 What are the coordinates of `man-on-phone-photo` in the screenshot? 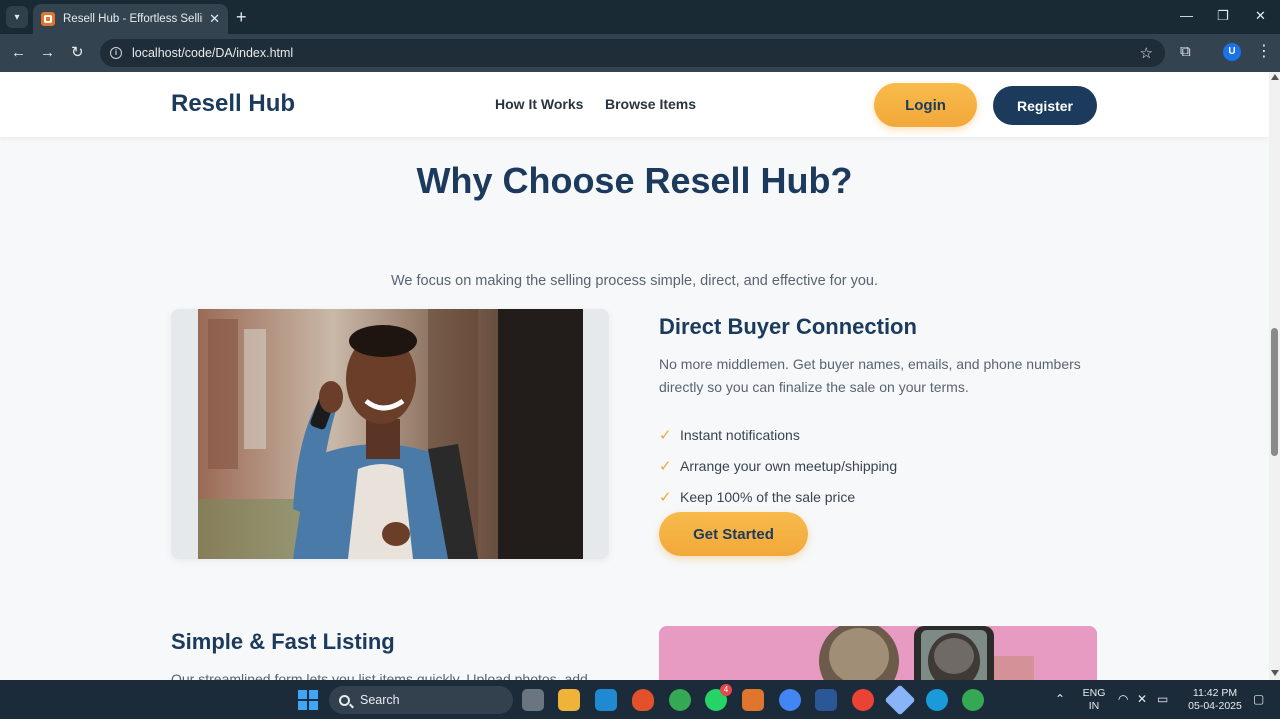 It's located at (390, 434).